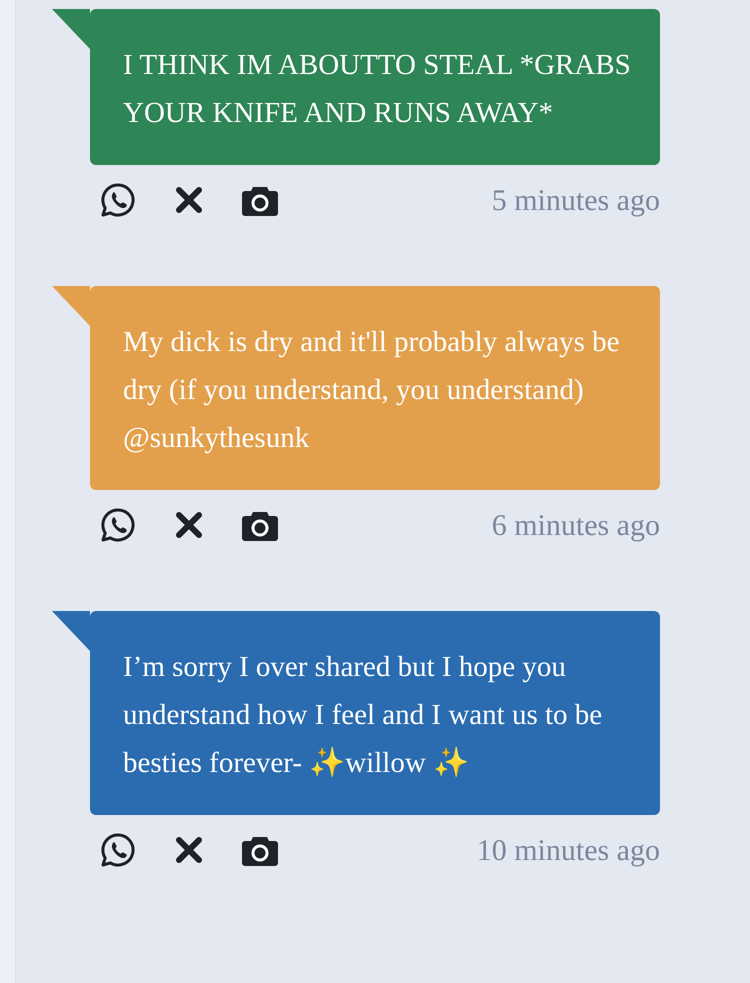 Image resolution: width=750 pixels, height=983 pixels. I want to click on message-text: I THINK IM ABOUTTO STEAL *GRABS YOUR KNIFE AND RUNS AWAY*, so click(377, 89).